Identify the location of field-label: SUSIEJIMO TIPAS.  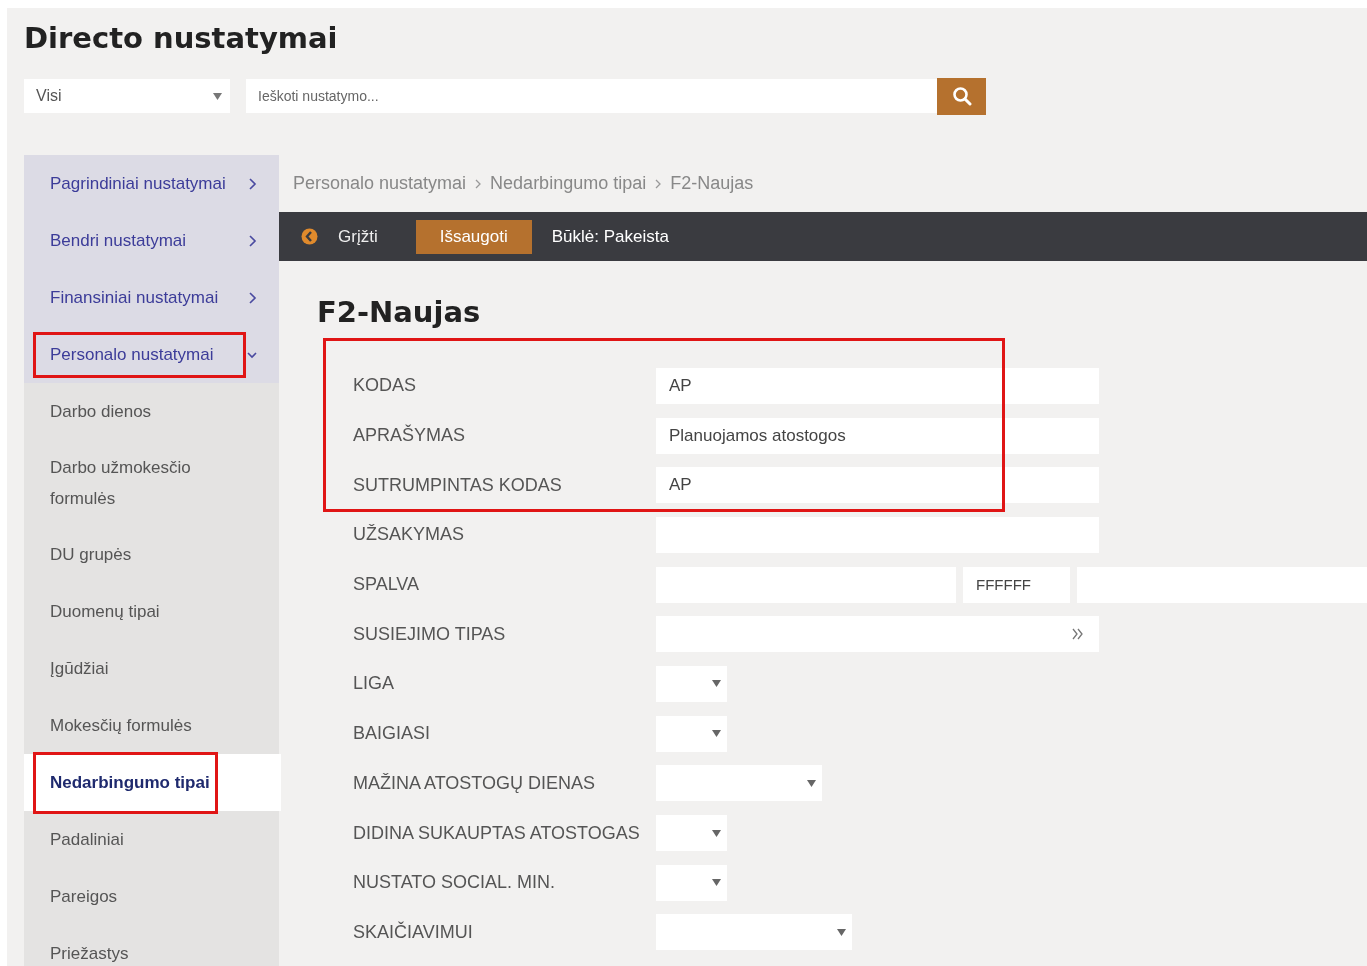
(430, 634).